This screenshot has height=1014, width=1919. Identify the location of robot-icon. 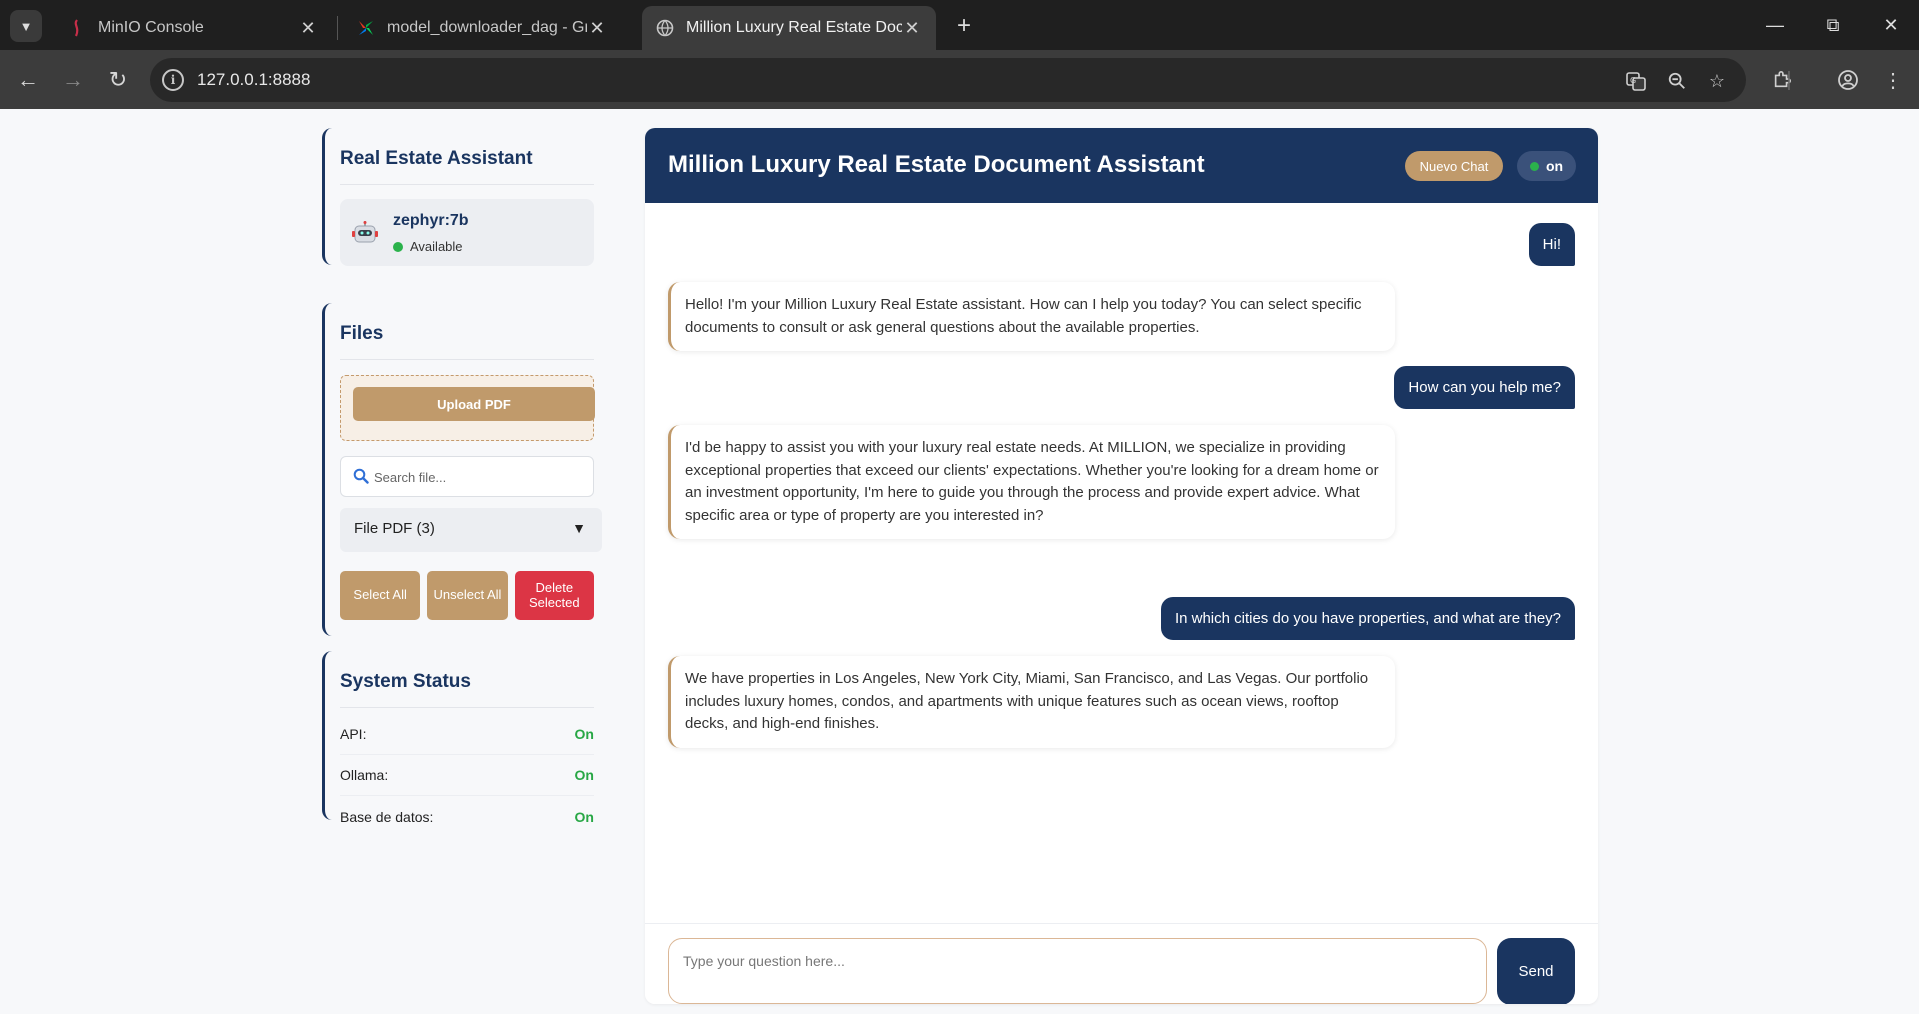
(365, 232).